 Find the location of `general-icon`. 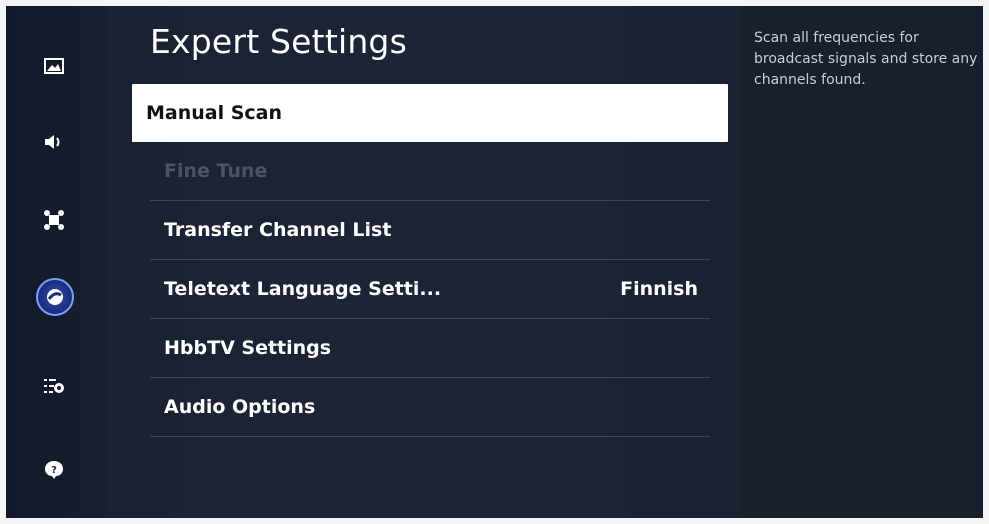

general-icon is located at coordinates (54, 386).